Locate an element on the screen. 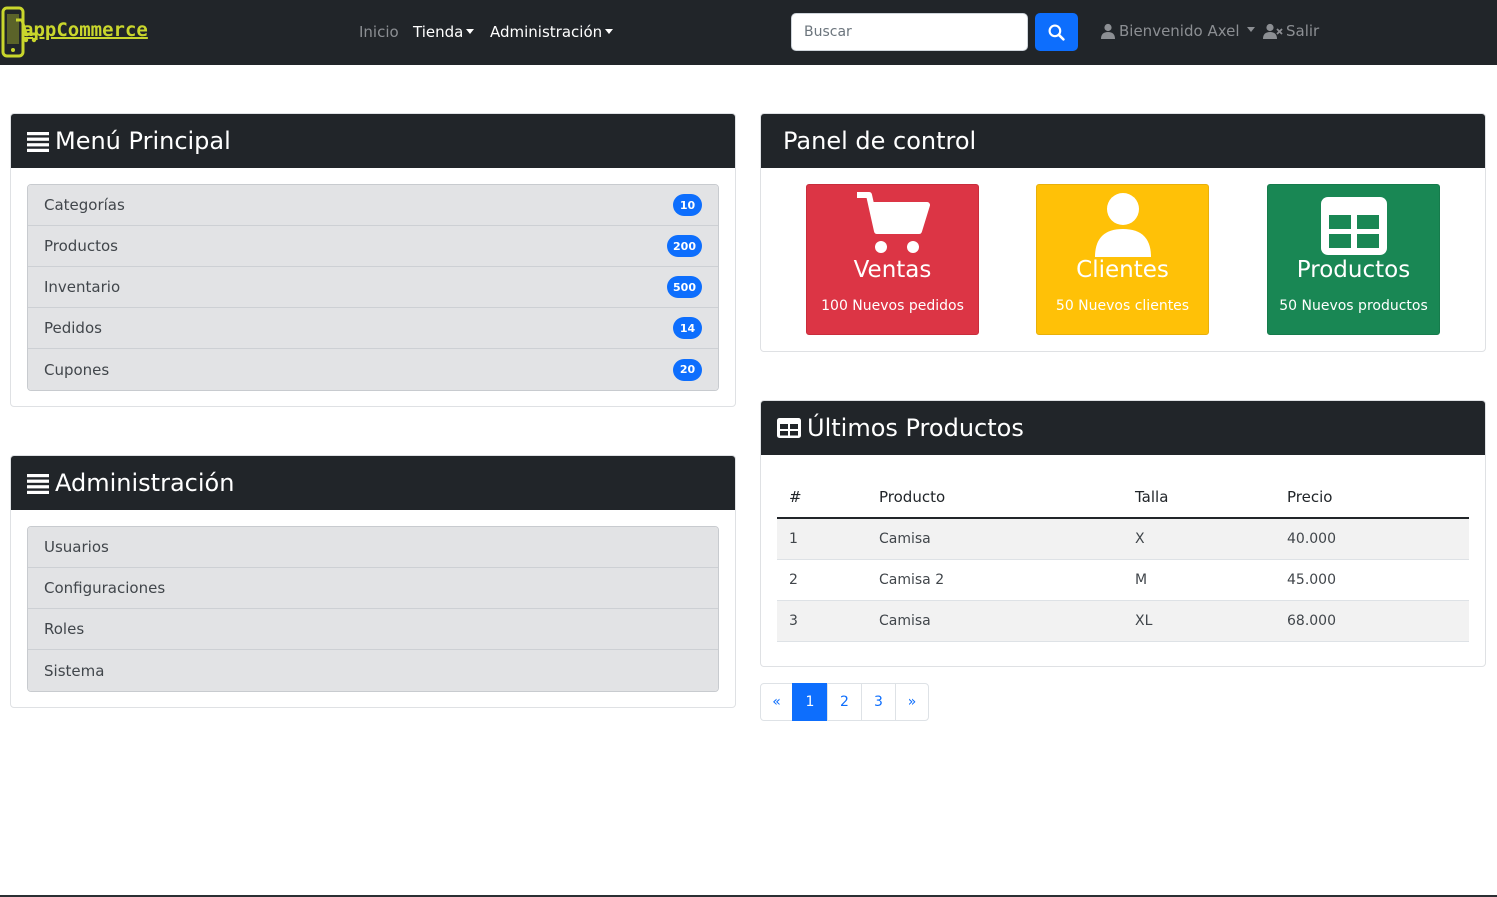 This screenshot has height=897, width=1497. tile-title: Ventas is located at coordinates (892, 270).